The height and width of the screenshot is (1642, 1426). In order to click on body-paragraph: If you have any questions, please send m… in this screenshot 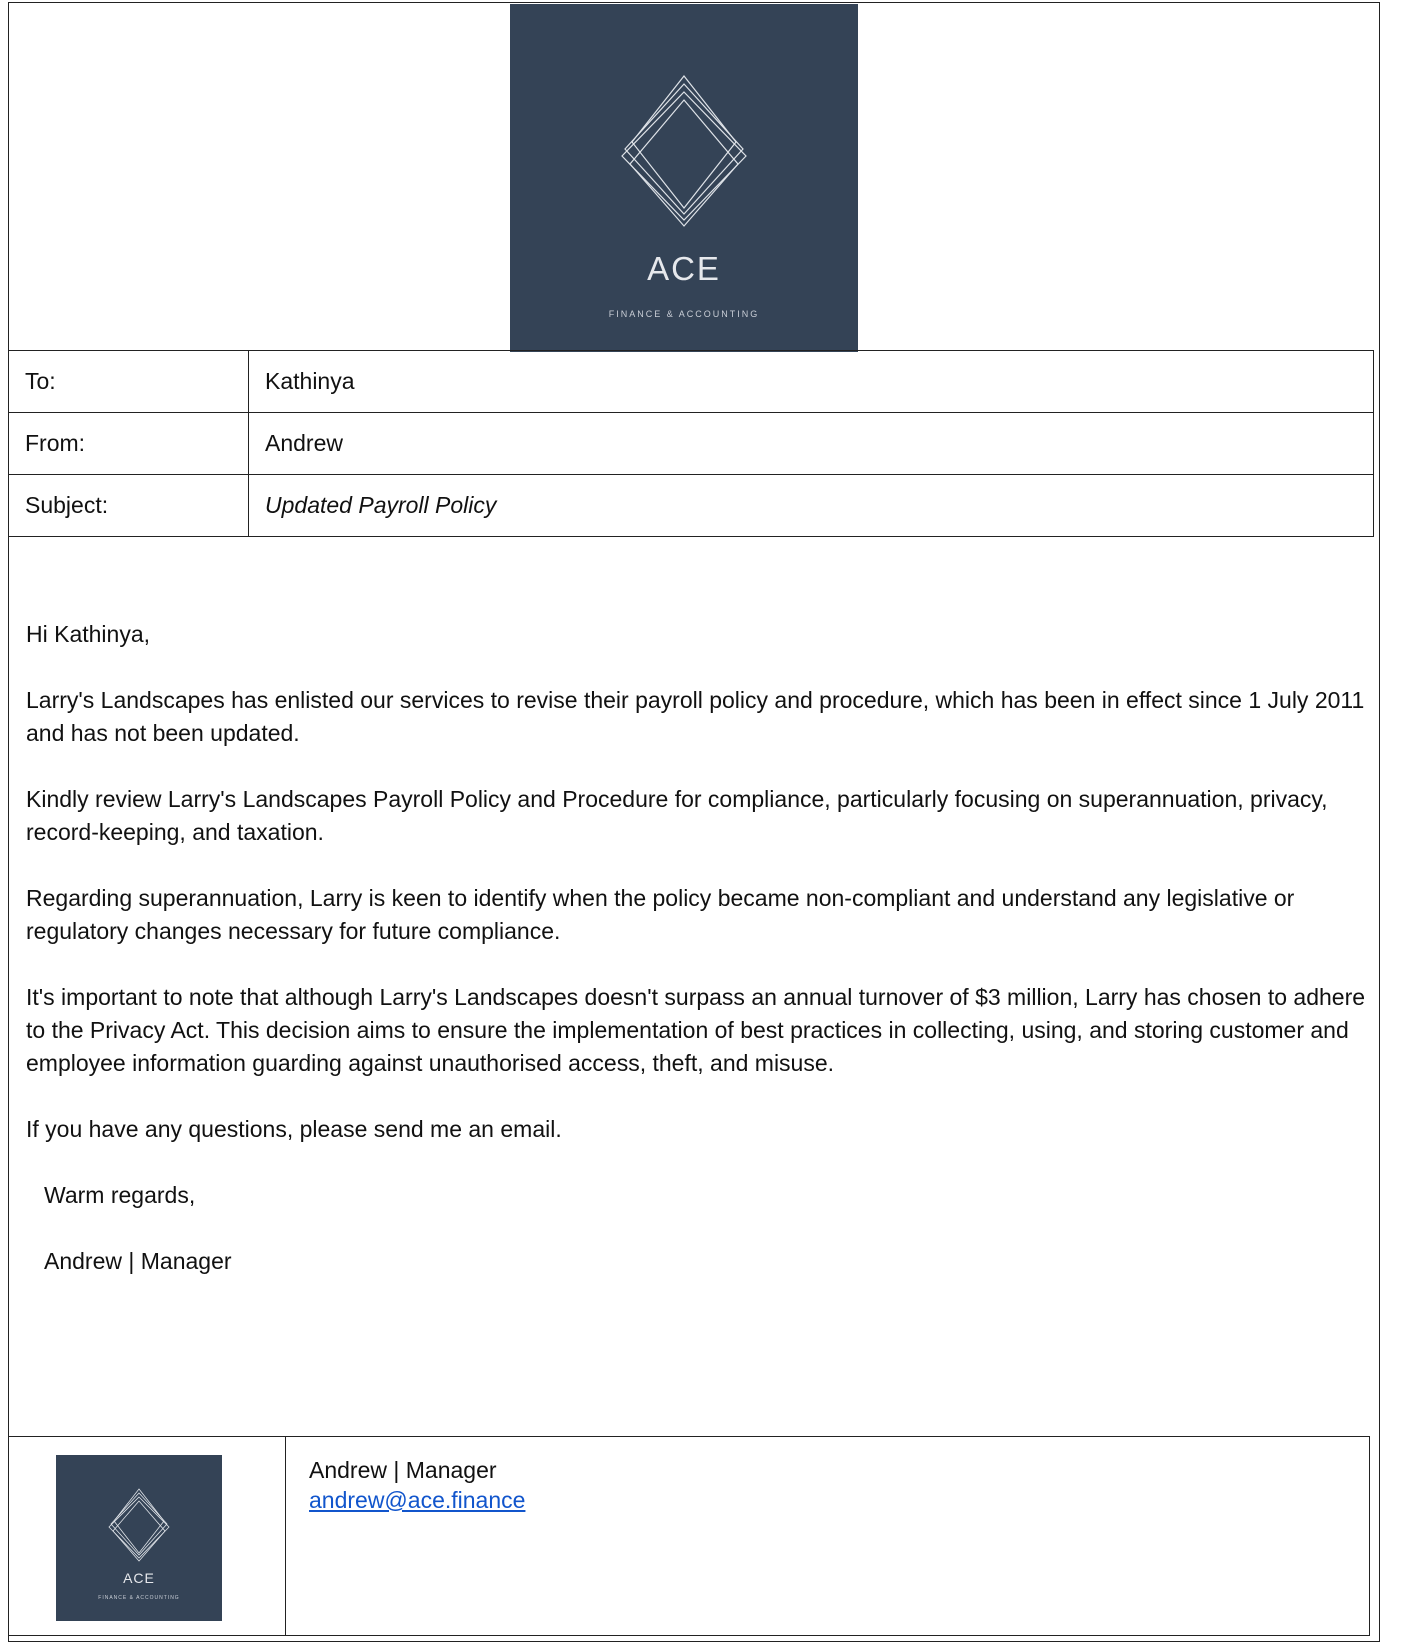, I will do `click(294, 1129)`.